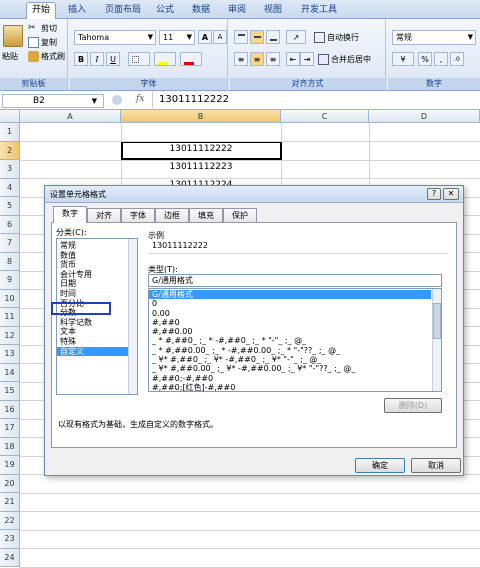 Image resolution: width=480 pixels, height=568 pixels. What do you see at coordinates (403, 59) in the screenshot?
I see `accounting-format-button: ¥` at bounding box center [403, 59].